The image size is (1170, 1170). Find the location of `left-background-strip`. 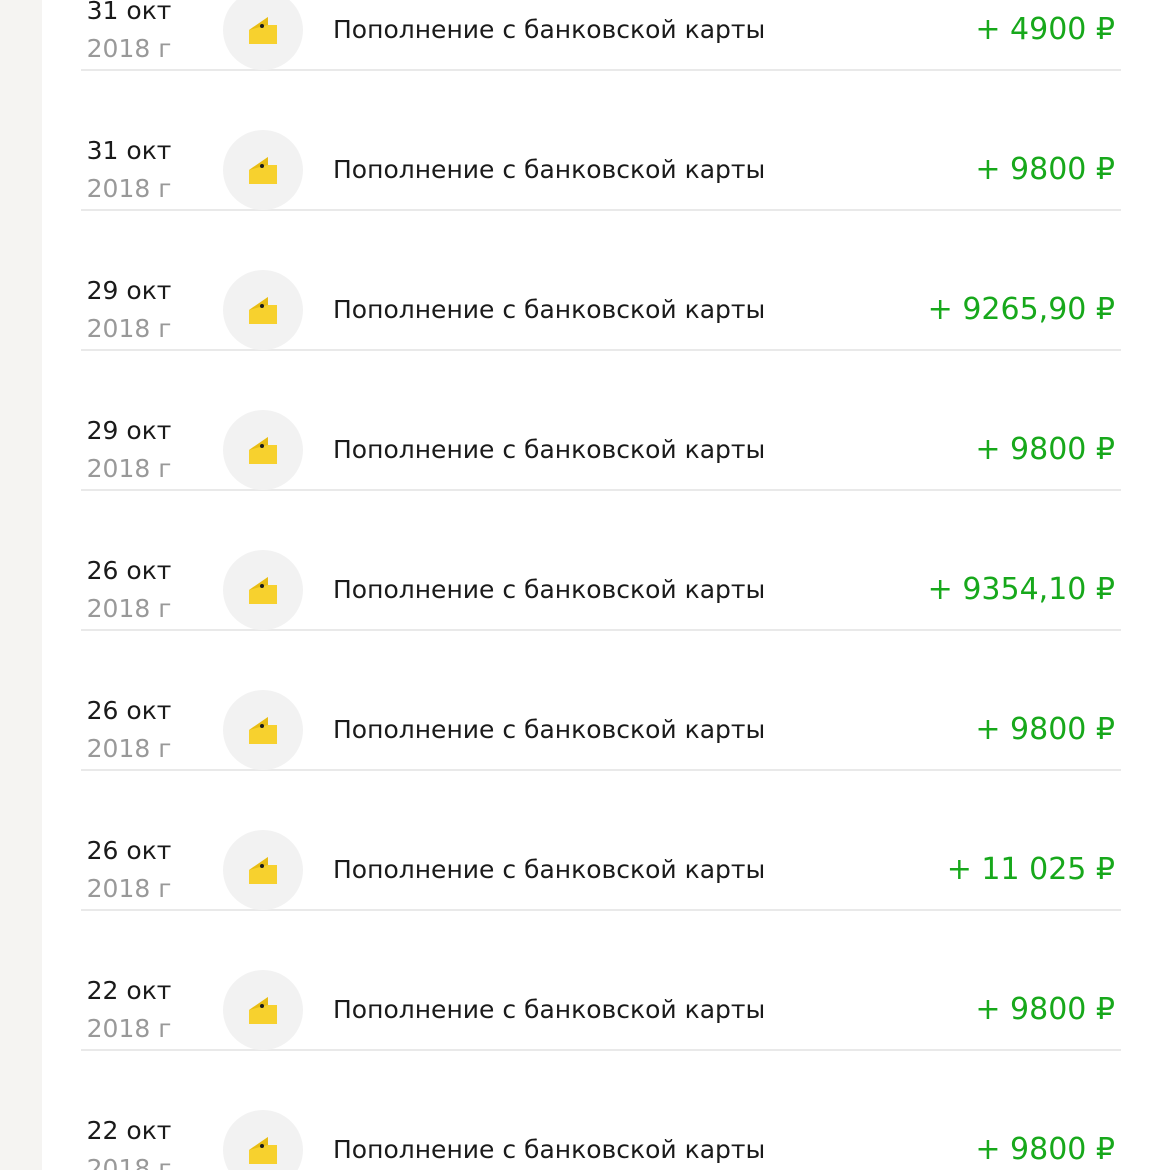

left-background-strip is located at coordinates (21, 585).